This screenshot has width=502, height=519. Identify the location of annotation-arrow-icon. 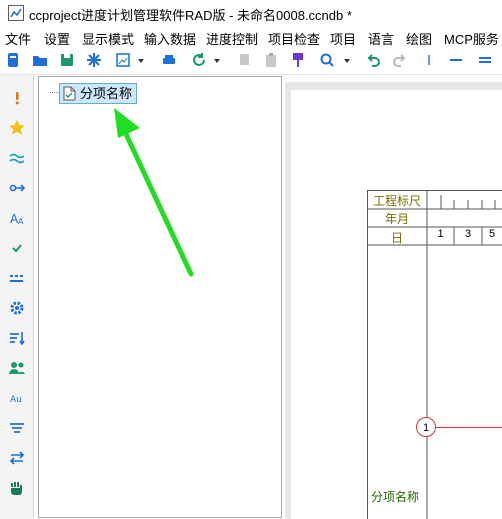
(154, 192).